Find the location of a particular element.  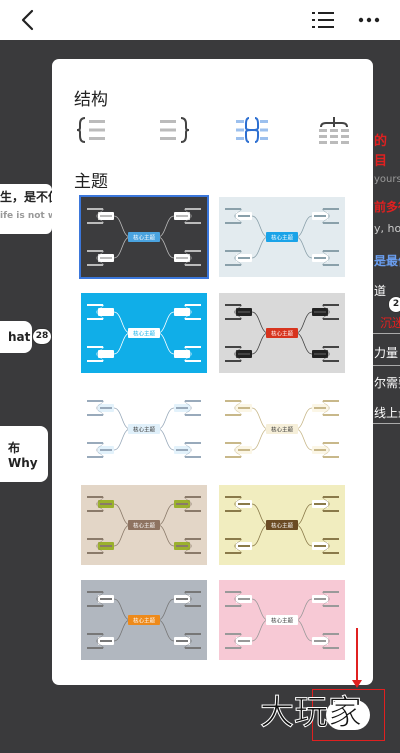

structure-balanced-icon is located at coordinates (252, 130).